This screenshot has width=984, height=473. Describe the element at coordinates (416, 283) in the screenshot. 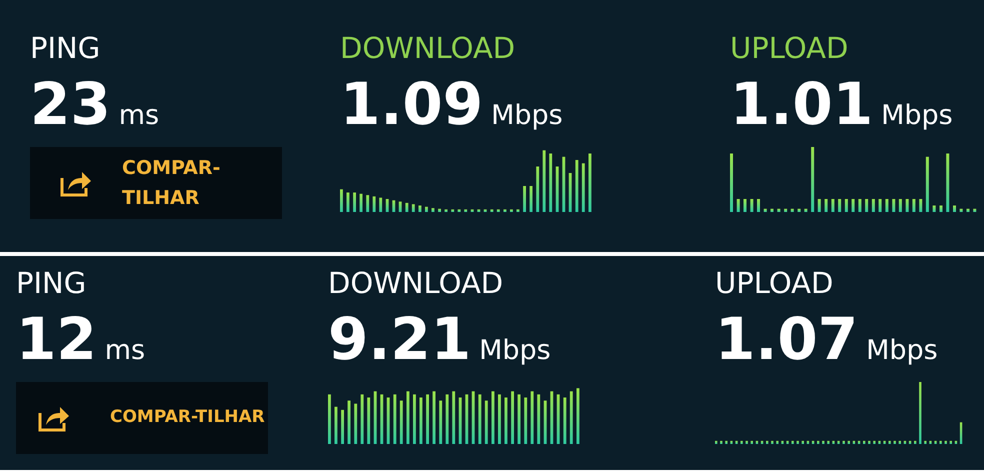

I see `metric-label: DOWNLOAD` at that location.